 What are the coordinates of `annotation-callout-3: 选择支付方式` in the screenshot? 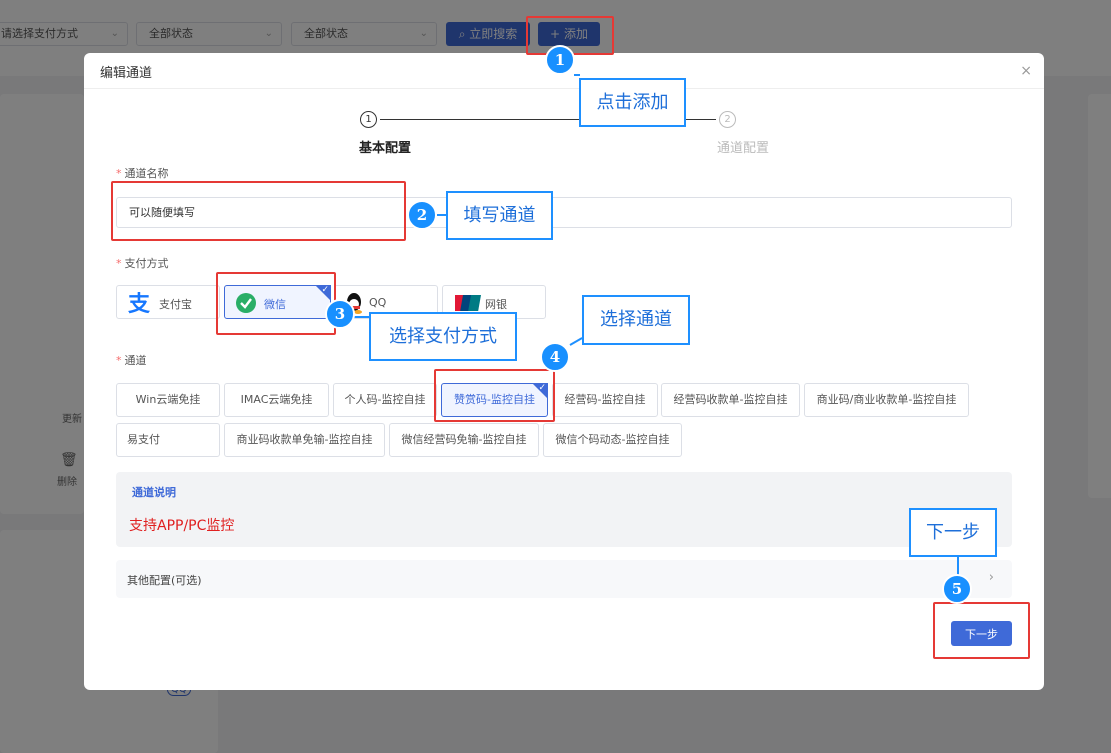 It's located at (443, 336).